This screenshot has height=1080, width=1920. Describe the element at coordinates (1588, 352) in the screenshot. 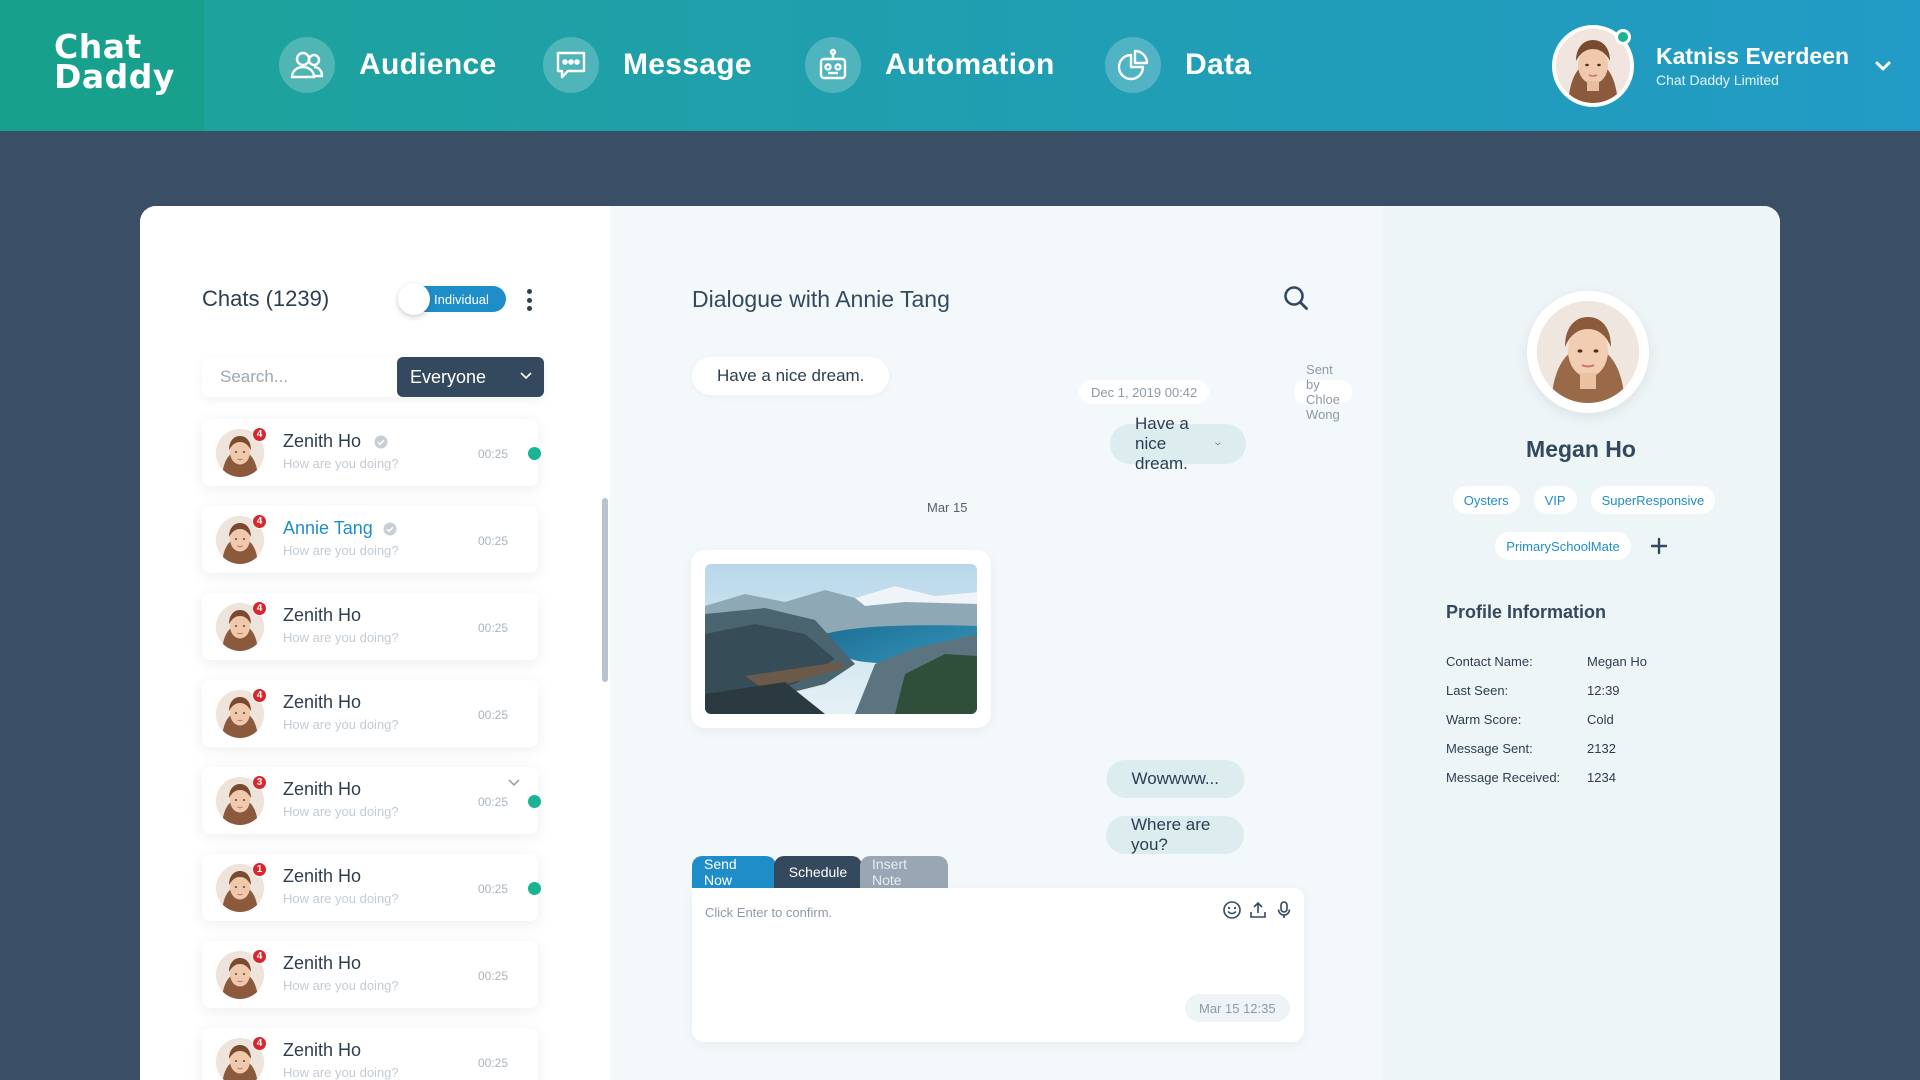

I see `contact-avatar` at that location.